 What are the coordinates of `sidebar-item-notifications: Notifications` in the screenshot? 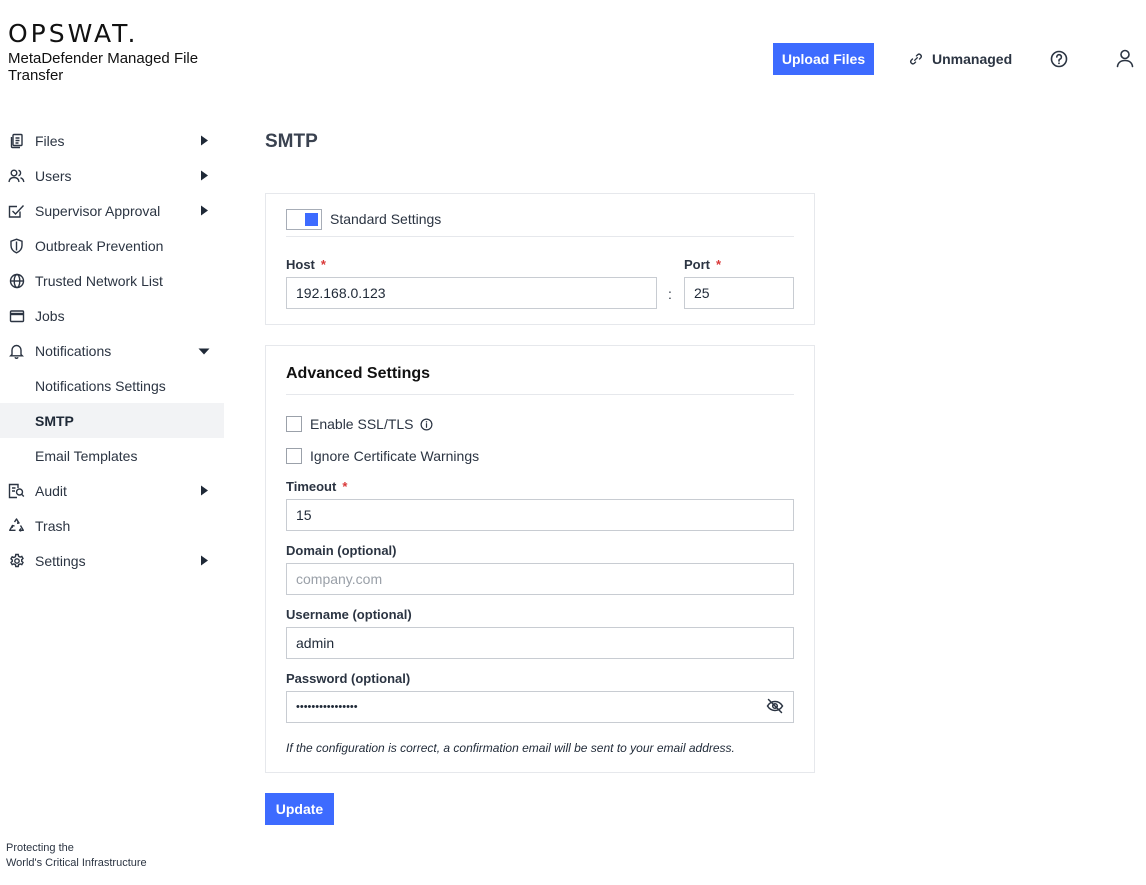 It's located at (112, 350).